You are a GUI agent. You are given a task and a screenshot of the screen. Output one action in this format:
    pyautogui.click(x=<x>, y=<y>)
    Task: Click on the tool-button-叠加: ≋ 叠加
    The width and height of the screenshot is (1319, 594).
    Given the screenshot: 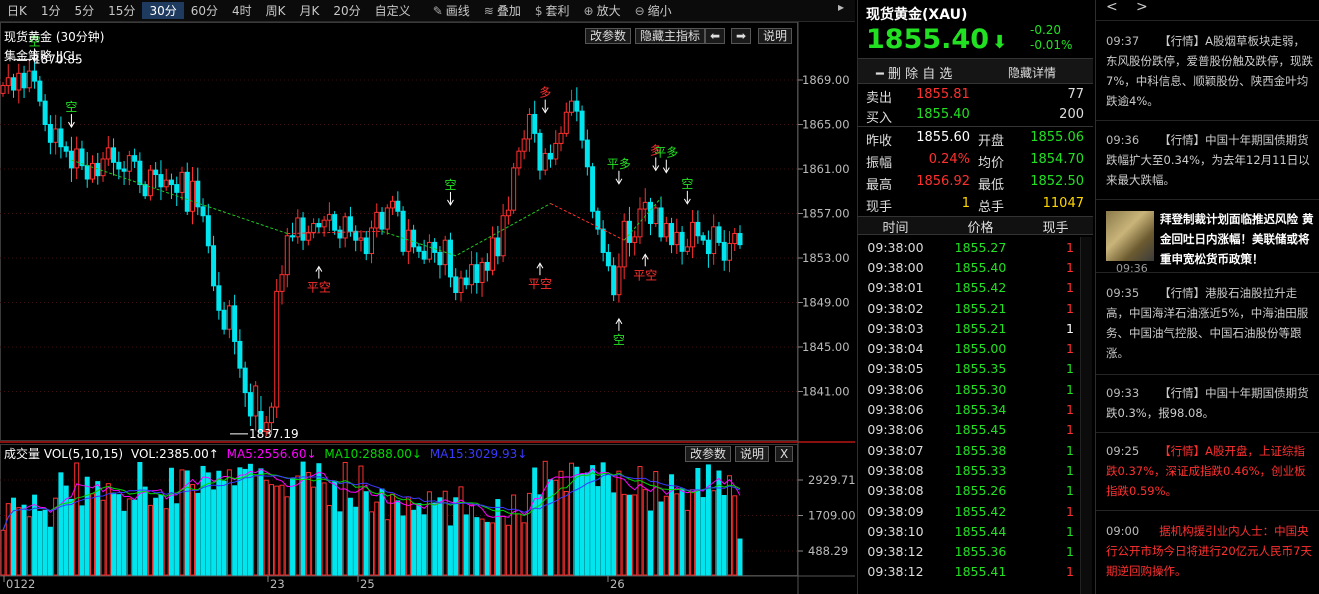 What is the action you would take?
    pyautogui.click(x=502, y=10)
    